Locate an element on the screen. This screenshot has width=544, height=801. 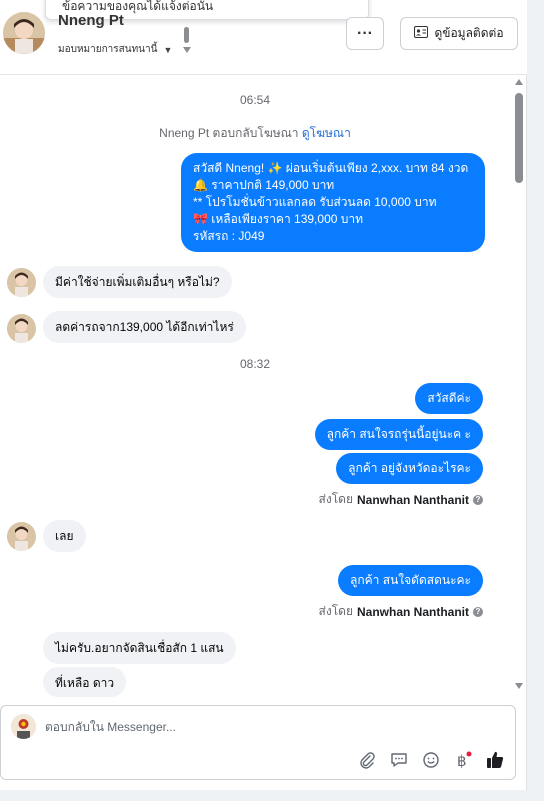
incoming-message: ไม่ครับ.อยากจัดสินเชื่อสัก 1 แสน is located at coordinates (139, 648).